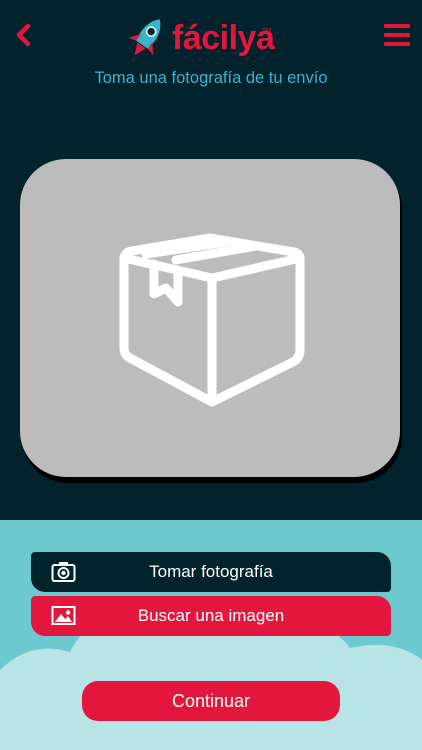 This screenshot has width=422, height=750. What do you see at coordinates (211, 701) in the screenshot?
I see `continue-button: Continuar` at bounding box center [211, 701].